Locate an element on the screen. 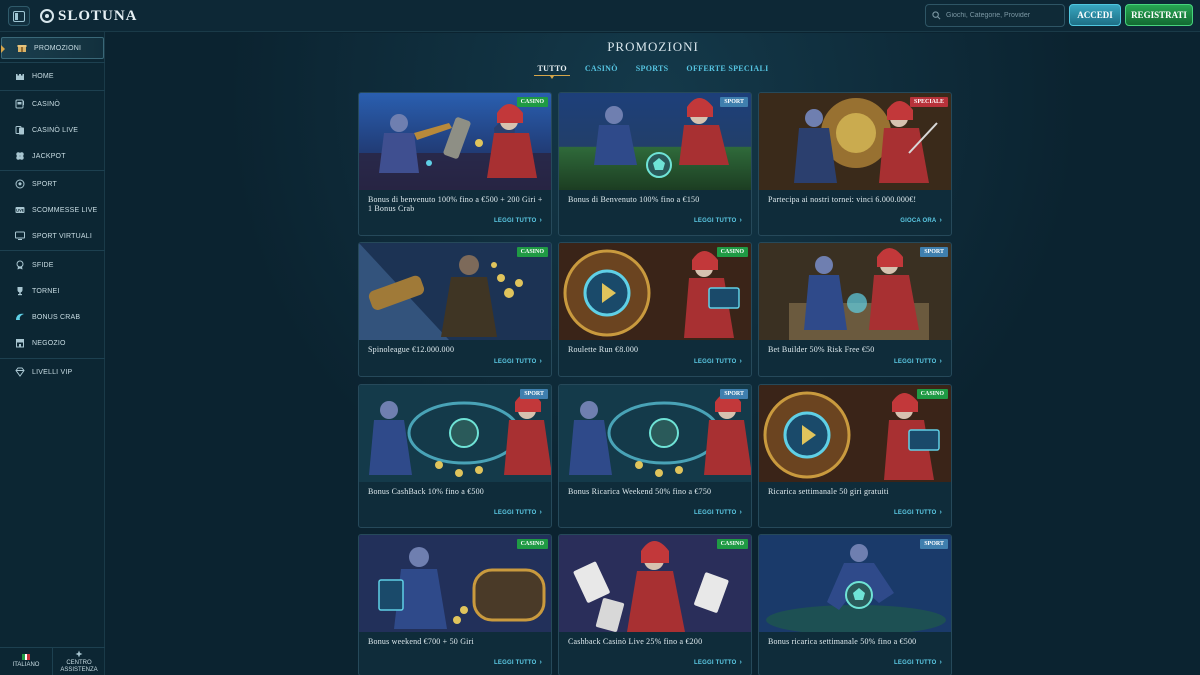  live-cards-icon is located at coordinates (20, 130).